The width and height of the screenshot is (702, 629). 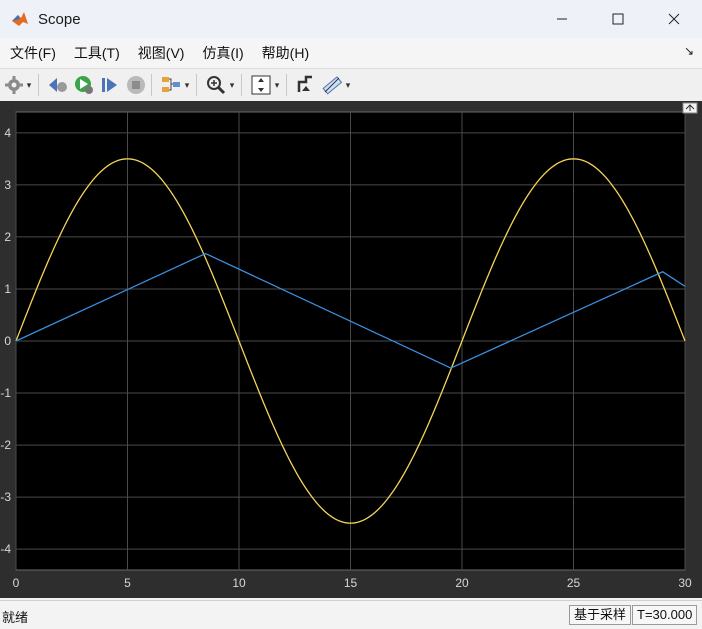 I want to click on triggers-icon, so click(x=304, y=83).